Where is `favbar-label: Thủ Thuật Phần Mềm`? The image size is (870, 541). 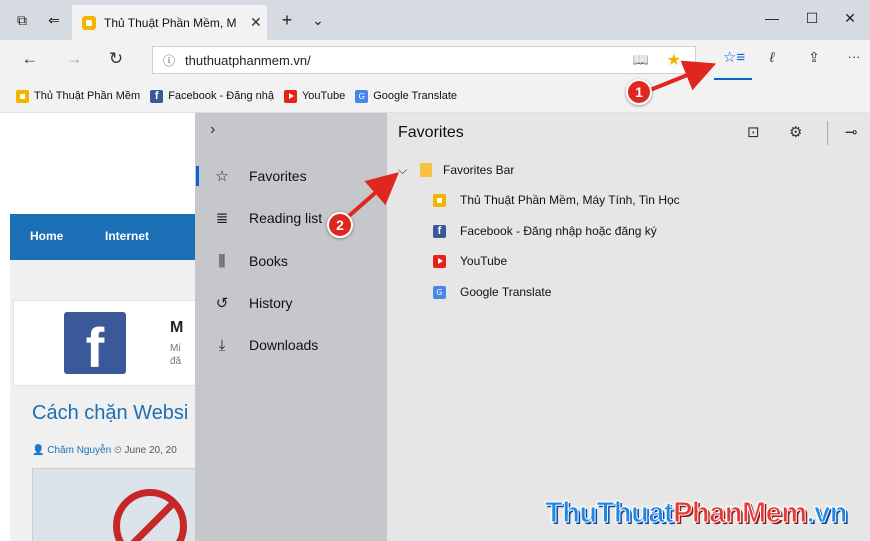
favbar-label: Thủ Thuật Phần Mềm is located at coordinates (87, 96).